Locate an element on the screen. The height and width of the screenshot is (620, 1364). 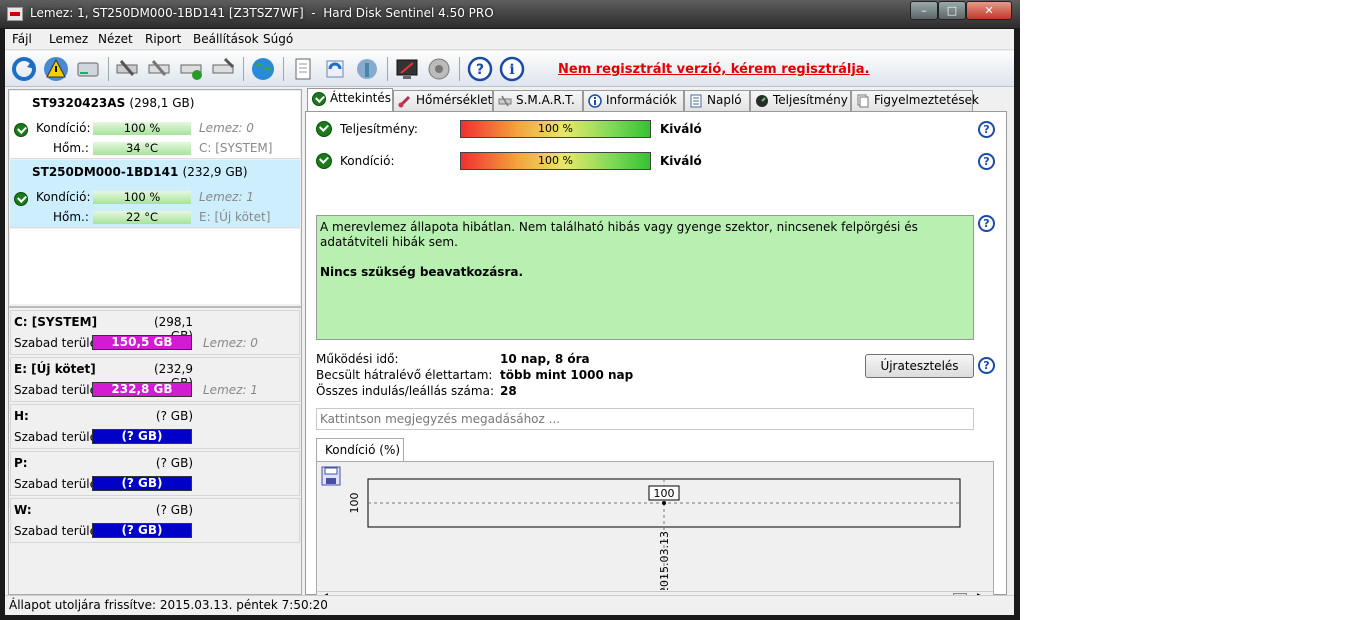
tab-label: Hőmérséklet is located at coordinates (454, 100).